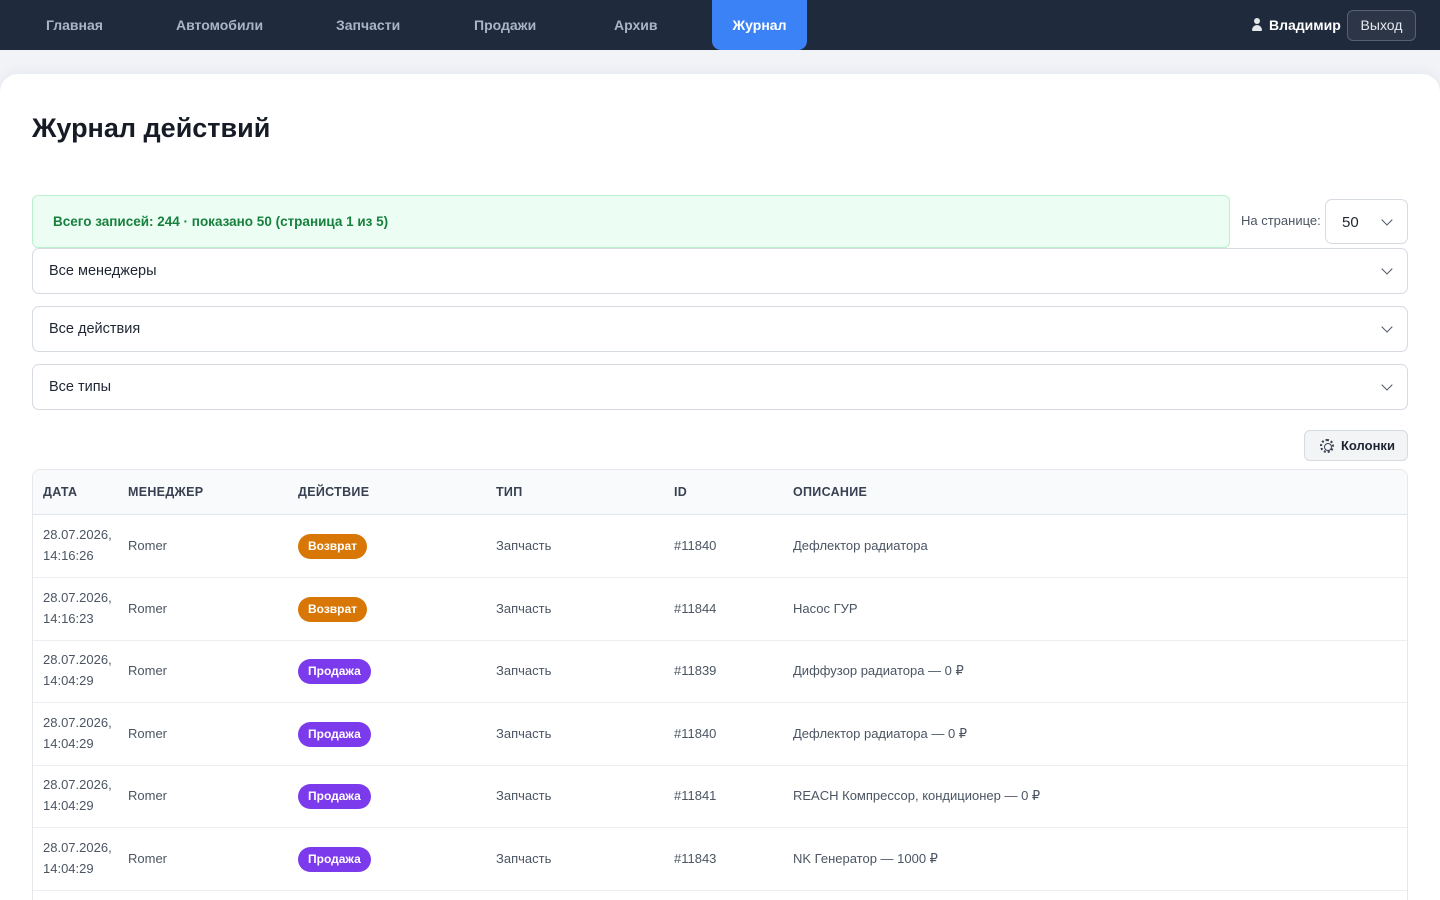 The image size is (1440, 900). Describe the element at coordinates (680, 492) in the screenshot. I see `header-id: ID` at that location.